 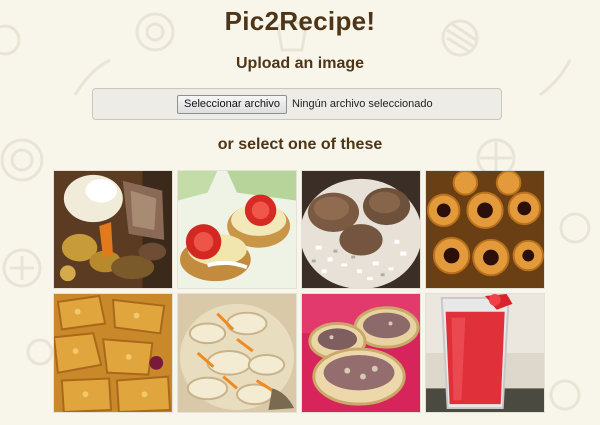 I want to click on example-image-meatballs, so click(x=361, y=229).